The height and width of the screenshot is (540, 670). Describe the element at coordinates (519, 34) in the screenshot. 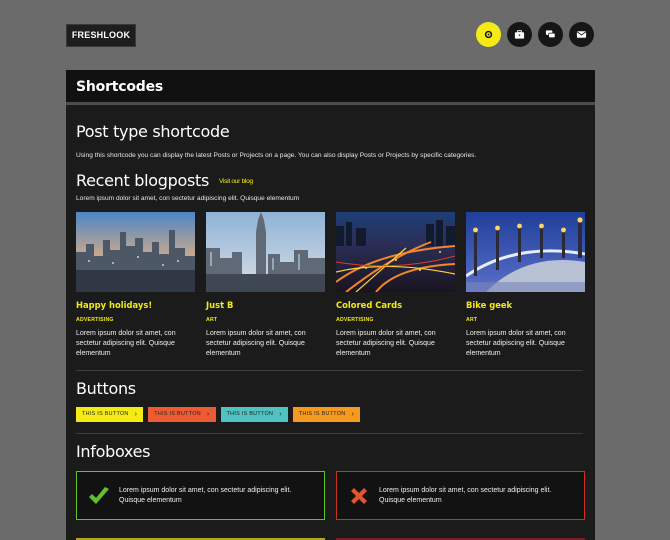

I see `briefcase-icon` at that location.